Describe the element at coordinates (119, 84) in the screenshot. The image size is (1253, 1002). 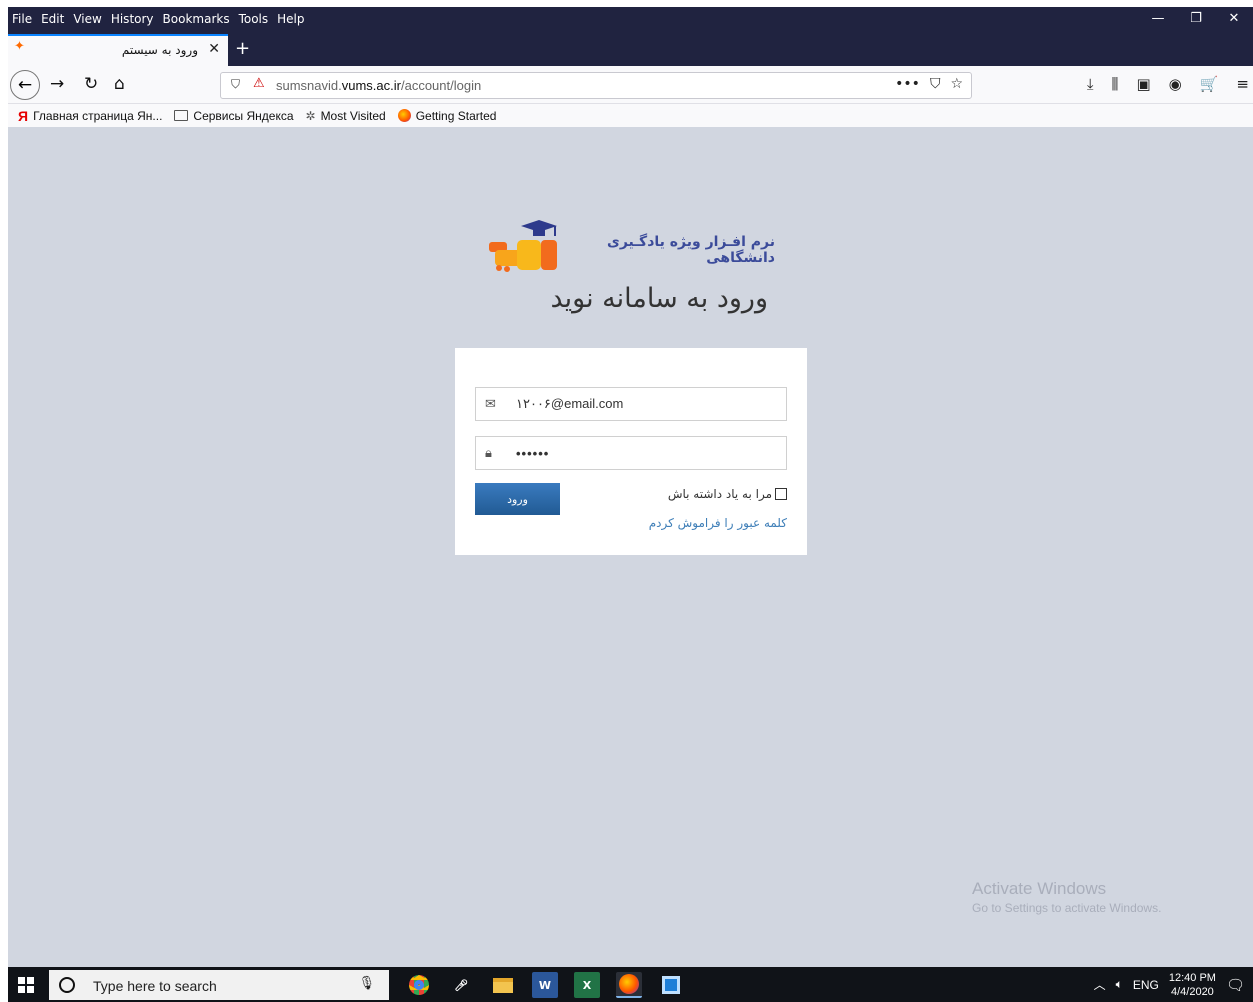
I see `home-button: ⌂` at that location.